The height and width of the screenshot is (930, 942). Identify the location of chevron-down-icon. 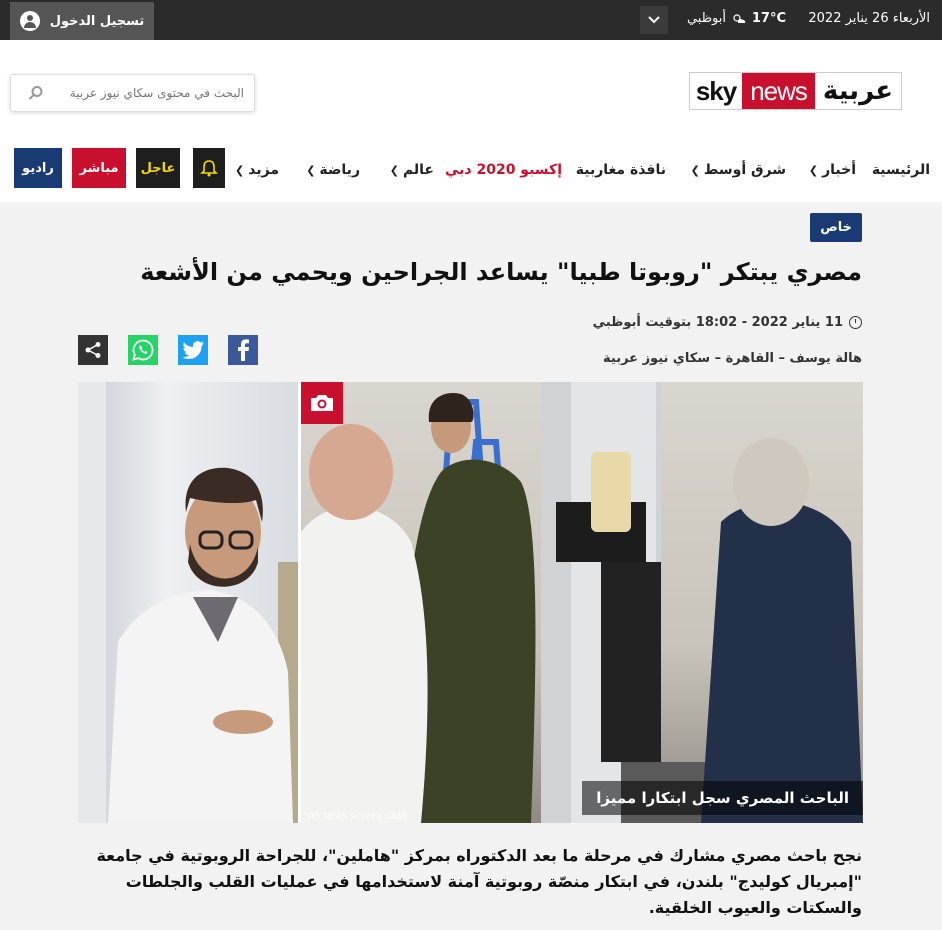
(654, 20).